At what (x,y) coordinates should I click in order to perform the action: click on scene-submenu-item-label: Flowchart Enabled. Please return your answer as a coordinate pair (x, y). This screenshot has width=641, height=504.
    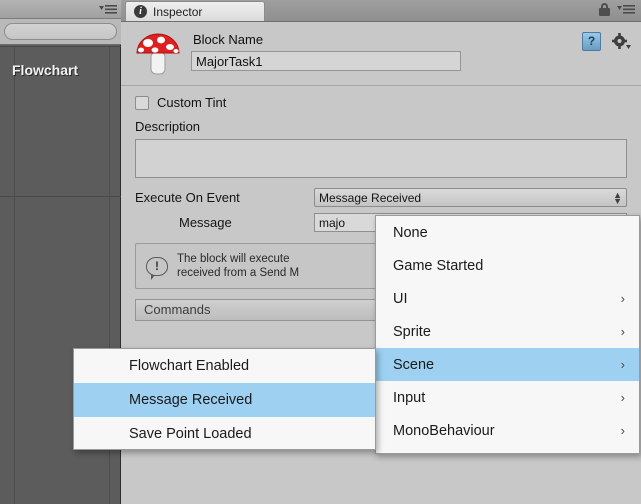
    Looking at the image, I should click on (189, 366).